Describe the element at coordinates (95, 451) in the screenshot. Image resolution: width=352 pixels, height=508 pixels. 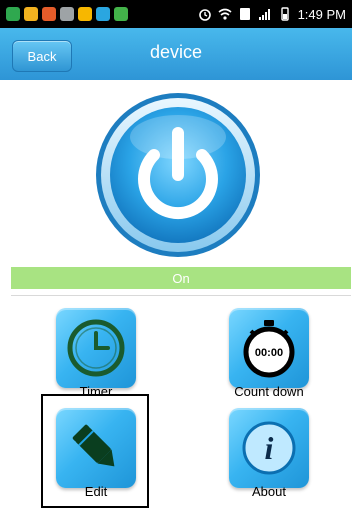
I see `selection-highlight` at that location.